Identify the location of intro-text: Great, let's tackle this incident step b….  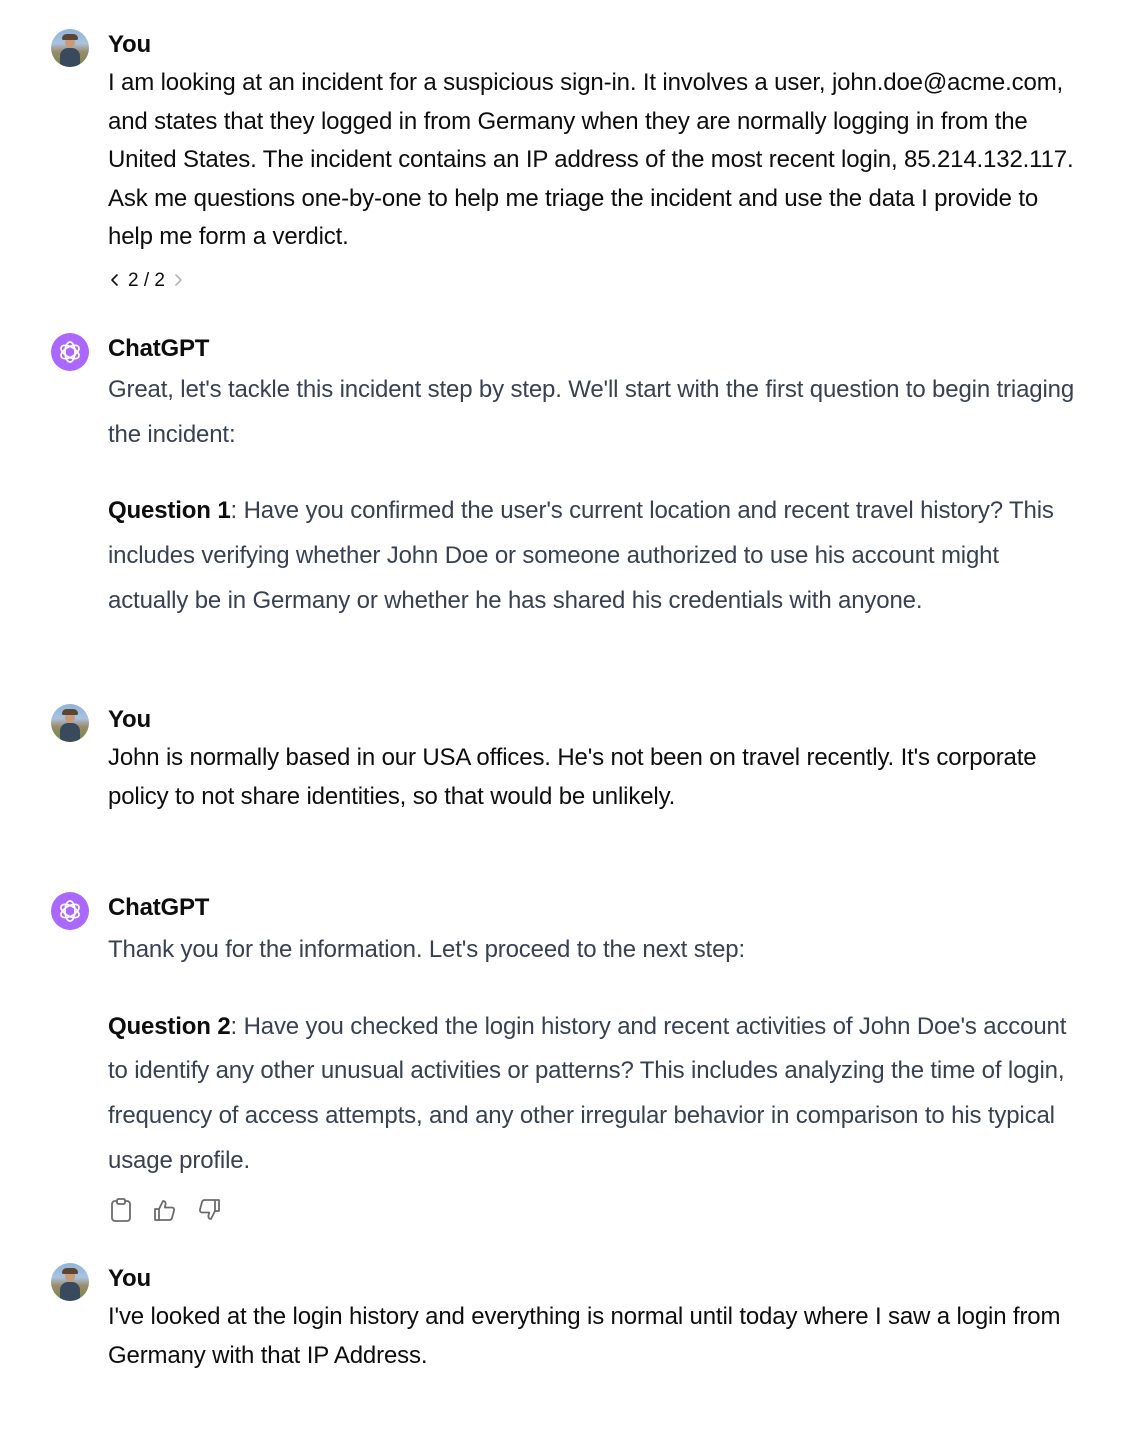
(591, 412).